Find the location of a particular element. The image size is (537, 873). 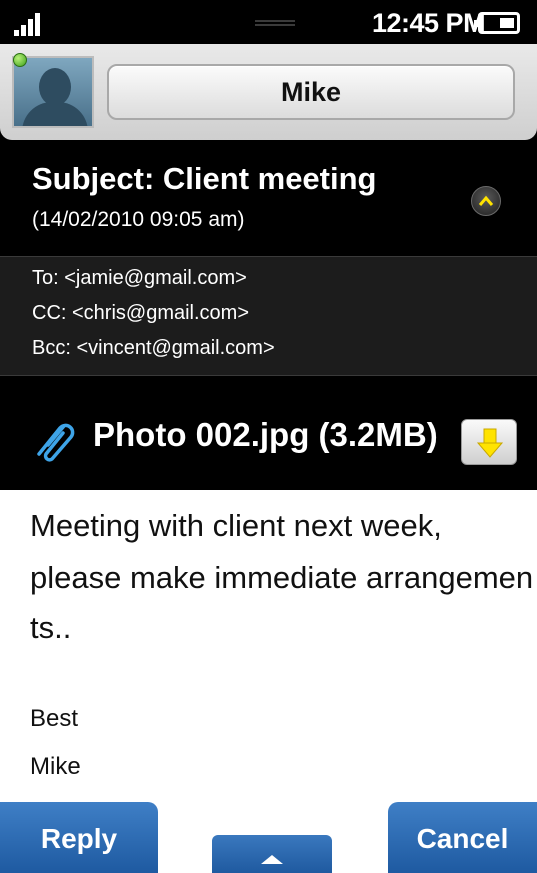

presence-online-icon is located at coordinates (20, 60).